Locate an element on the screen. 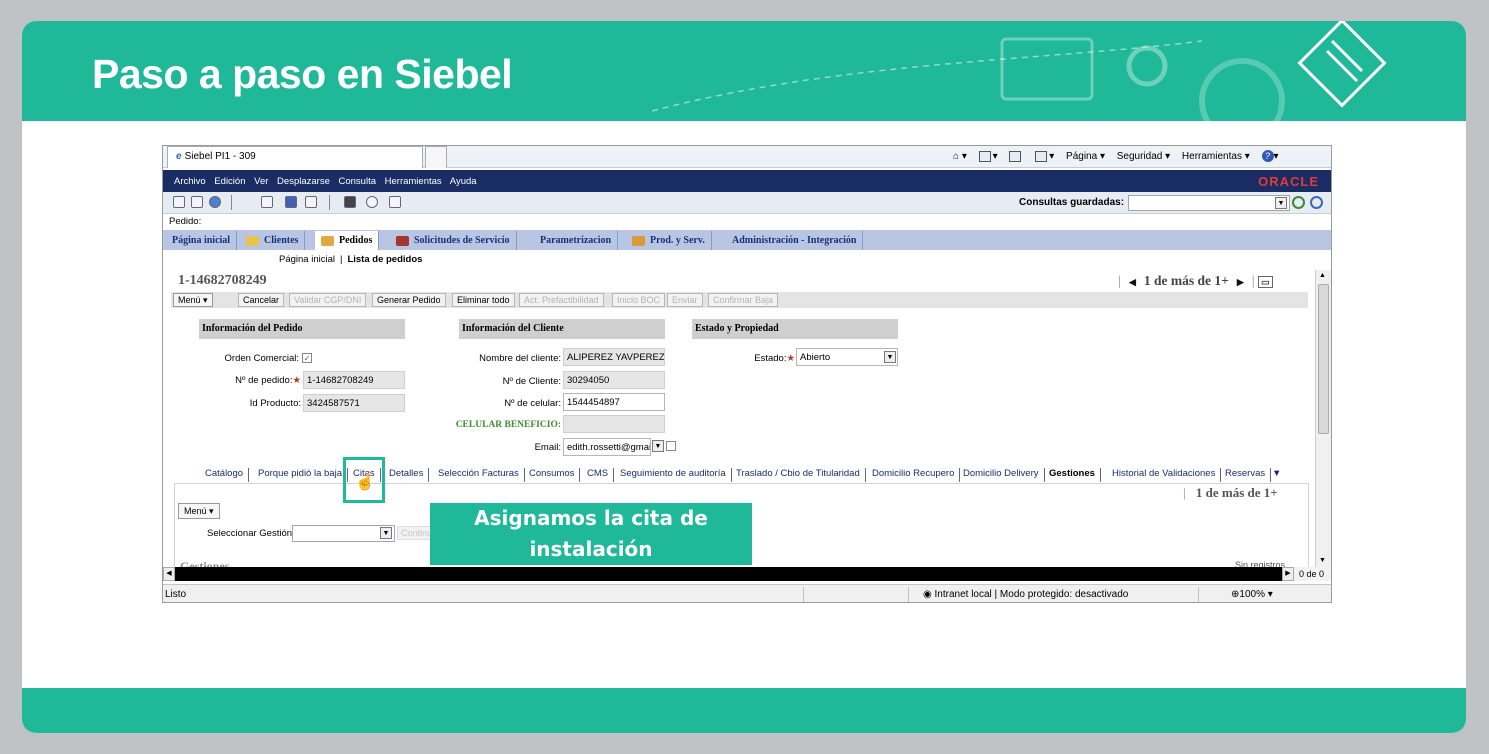  nombre-cliente-label: Nombre del cliente: is located at coordinates (520, 358).